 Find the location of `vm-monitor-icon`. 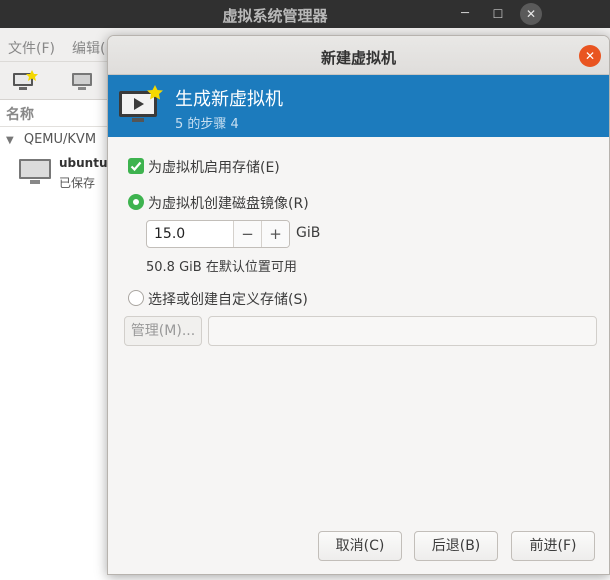

vm-monitor-icon is located at coordinates (35, 171).